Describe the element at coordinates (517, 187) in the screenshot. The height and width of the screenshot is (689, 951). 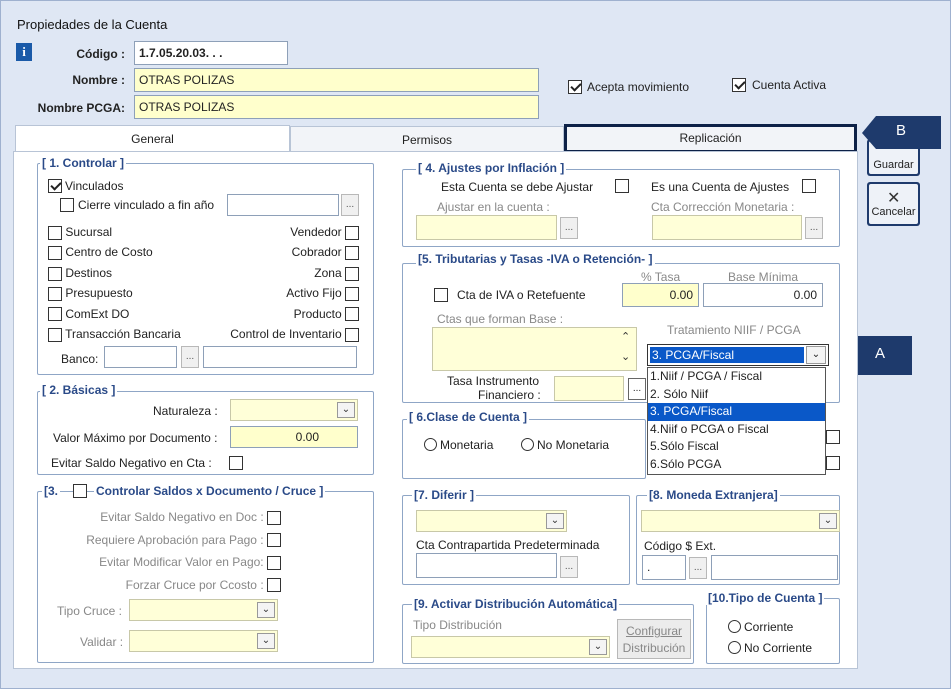
I see `se-debe-ajustar-label: Esta Cuenta se debe Ajustar` at that location.